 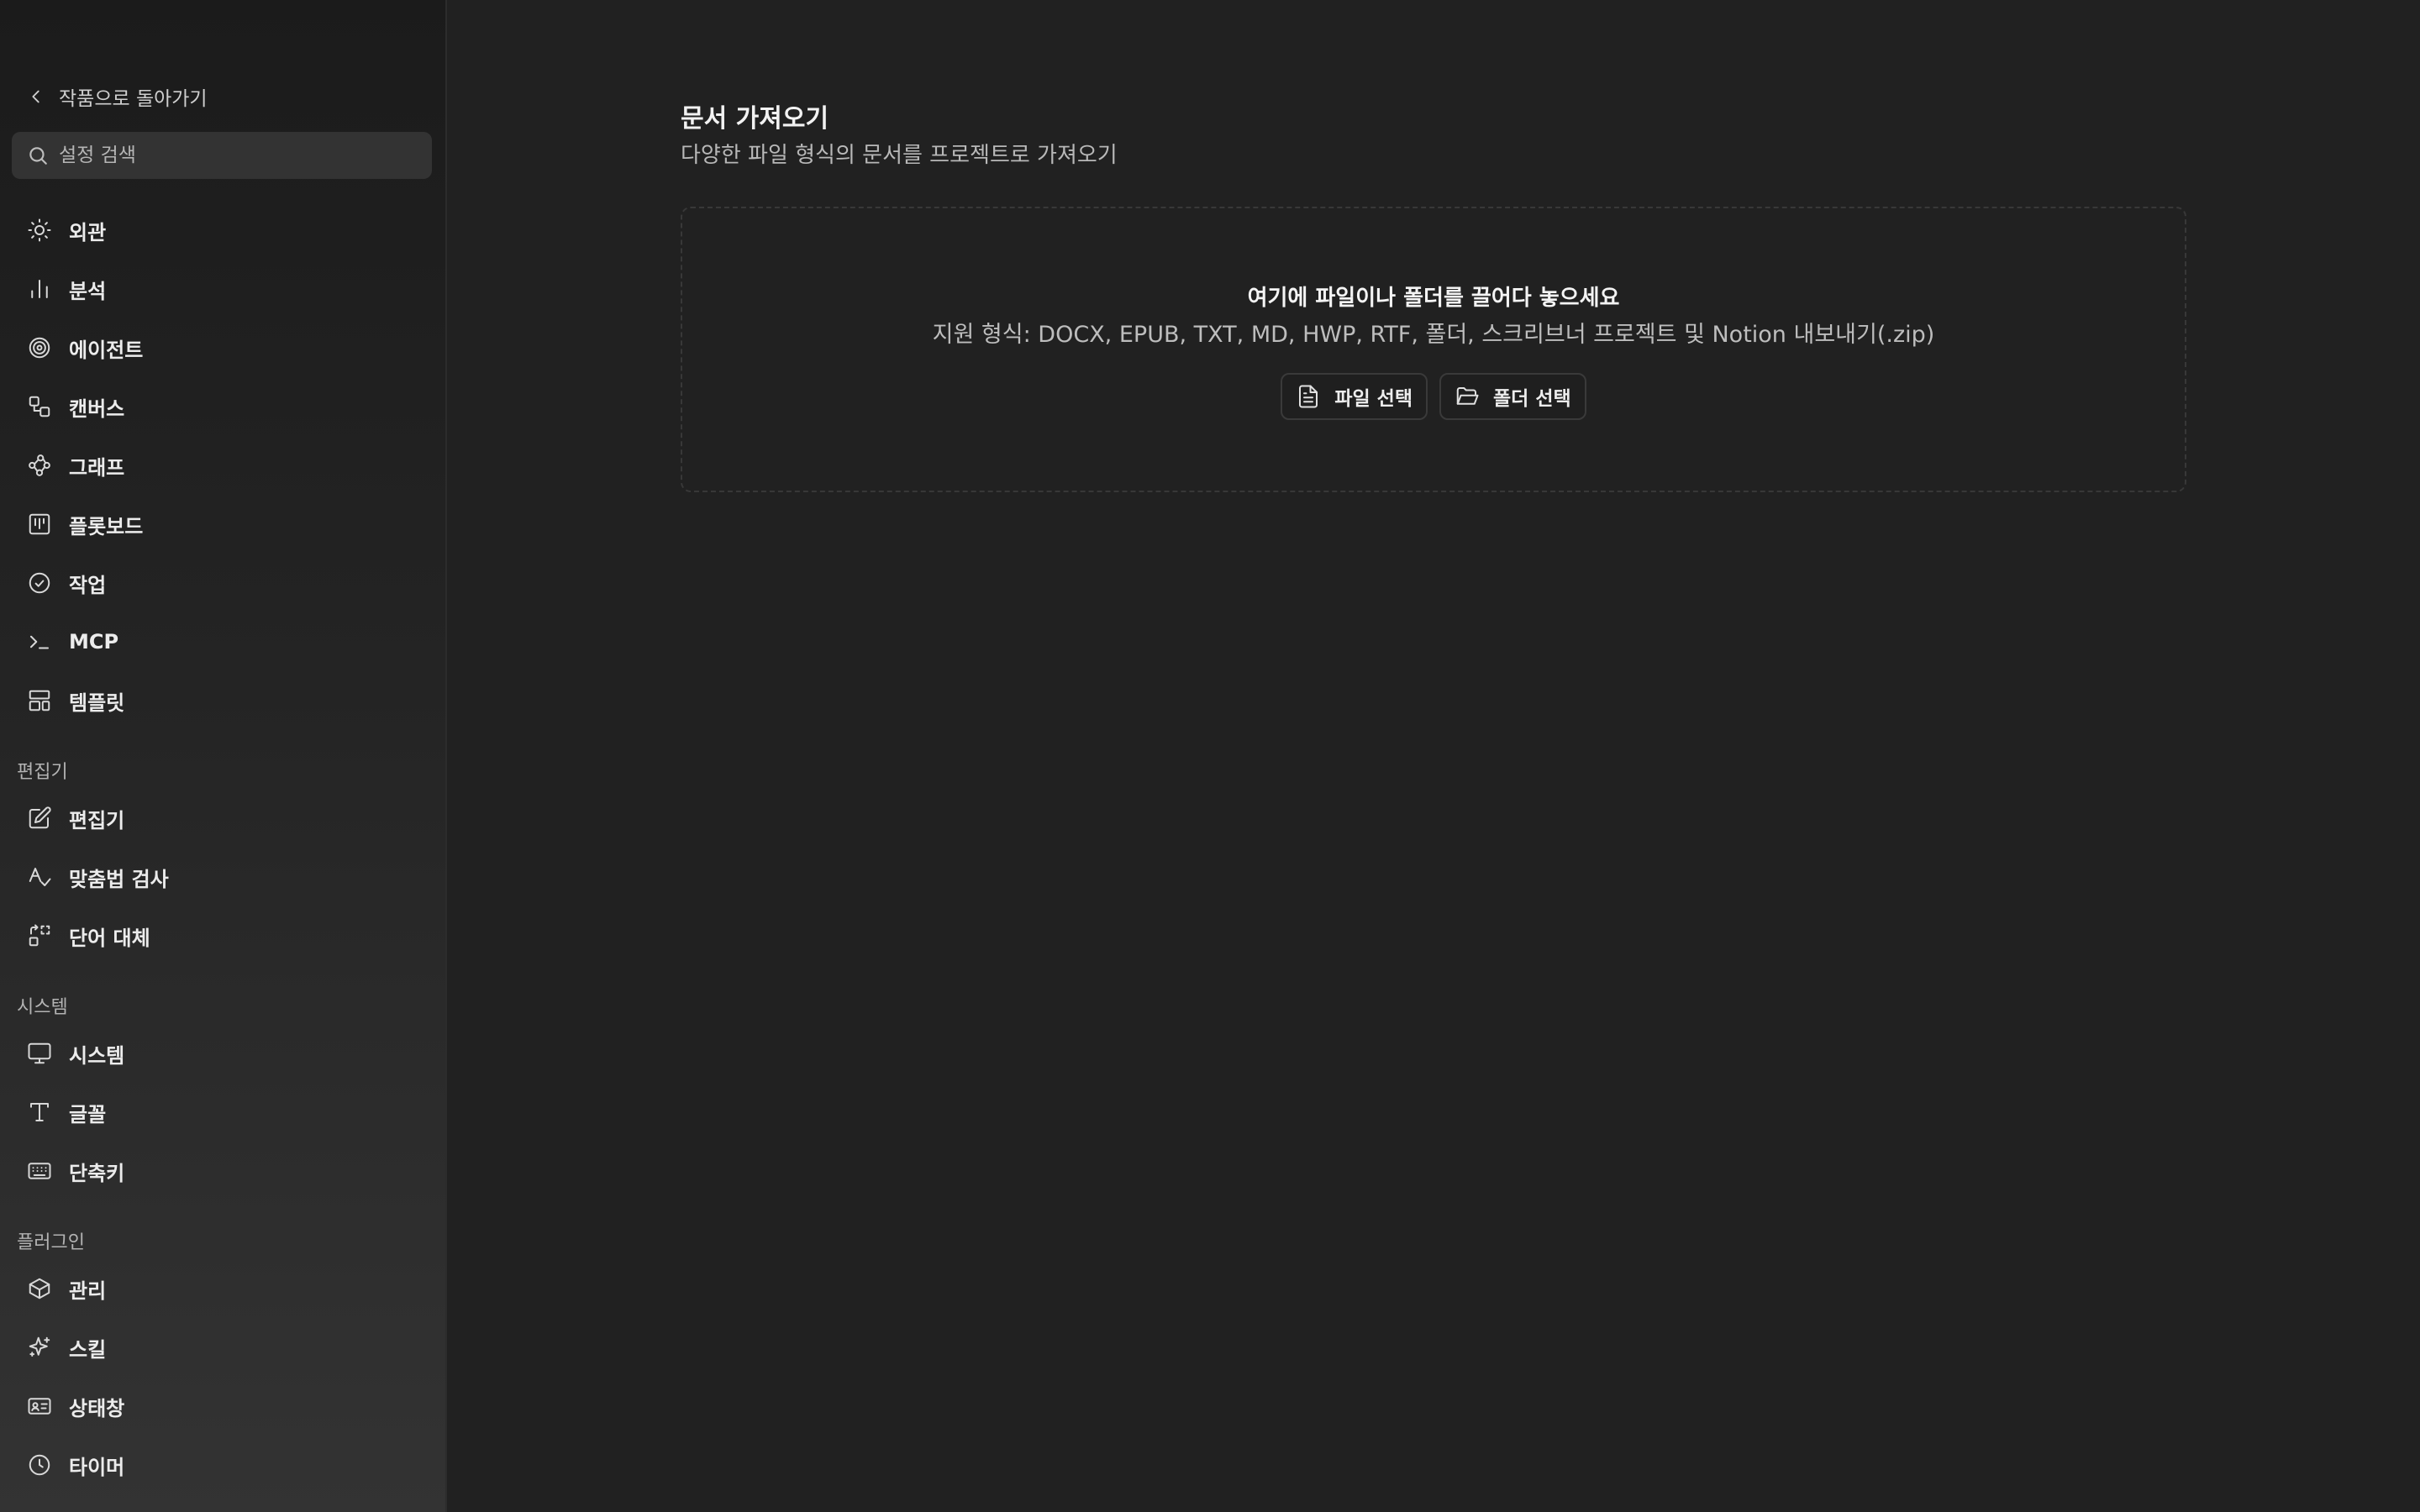 I want to click on sidebar-item-word-replace: 단어 대체, so click(x=222, y=935).